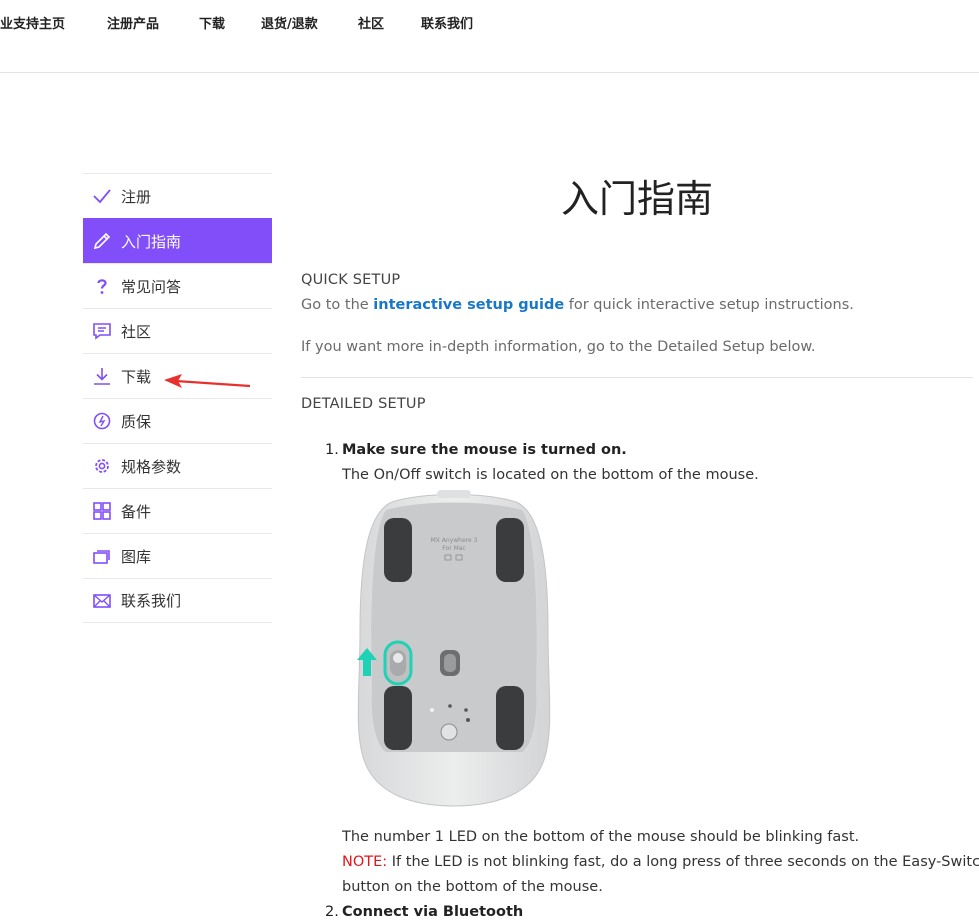 The image size is (979, 920). What do you see at coordinates (332, 912) in the screenshot?
I see `step-2-number: 2.` at bounding box center [332, 912].